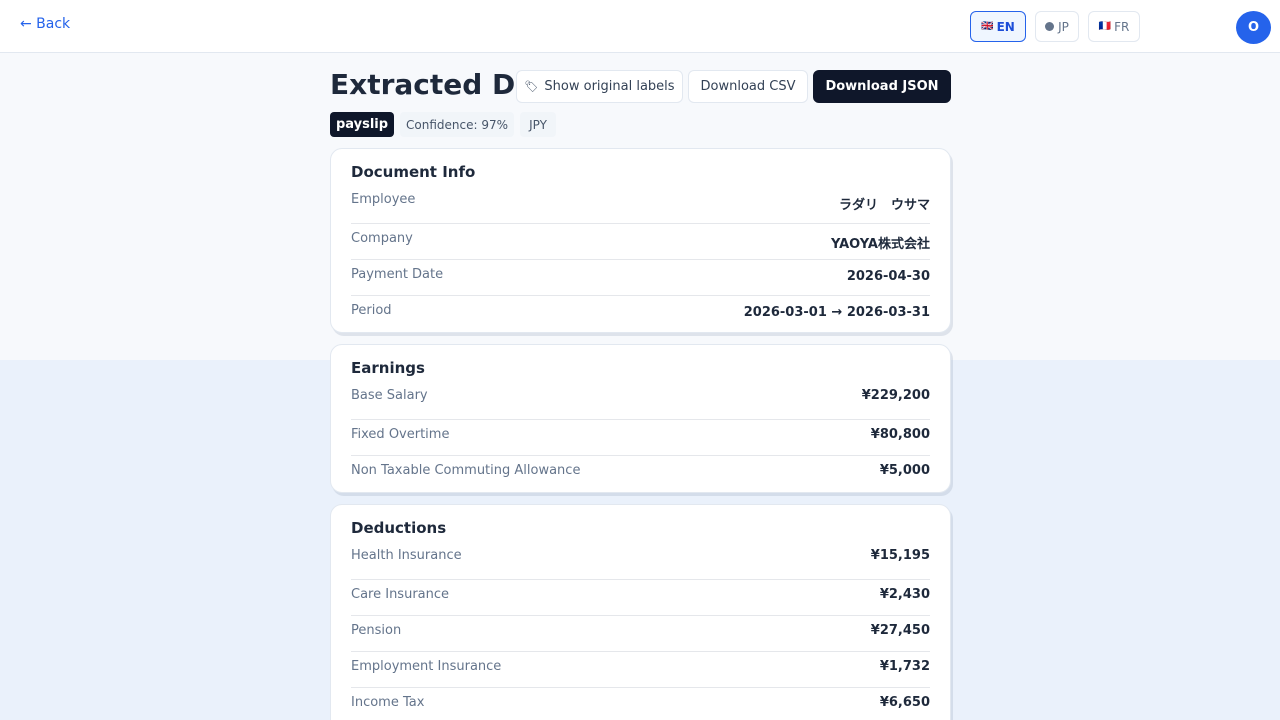 The height and width of the screenshot is (720, 1280). I want to click on field-label: Period, so click(371, 310).